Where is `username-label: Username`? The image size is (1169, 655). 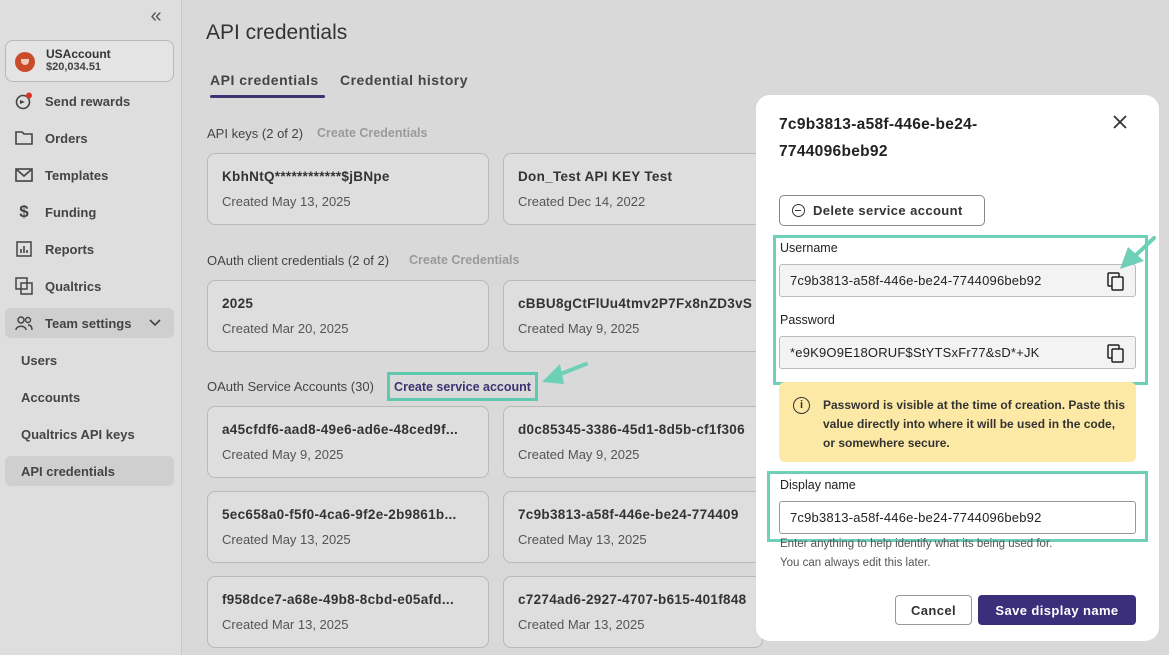 username-label: Username is located at coordinates (809, 248).